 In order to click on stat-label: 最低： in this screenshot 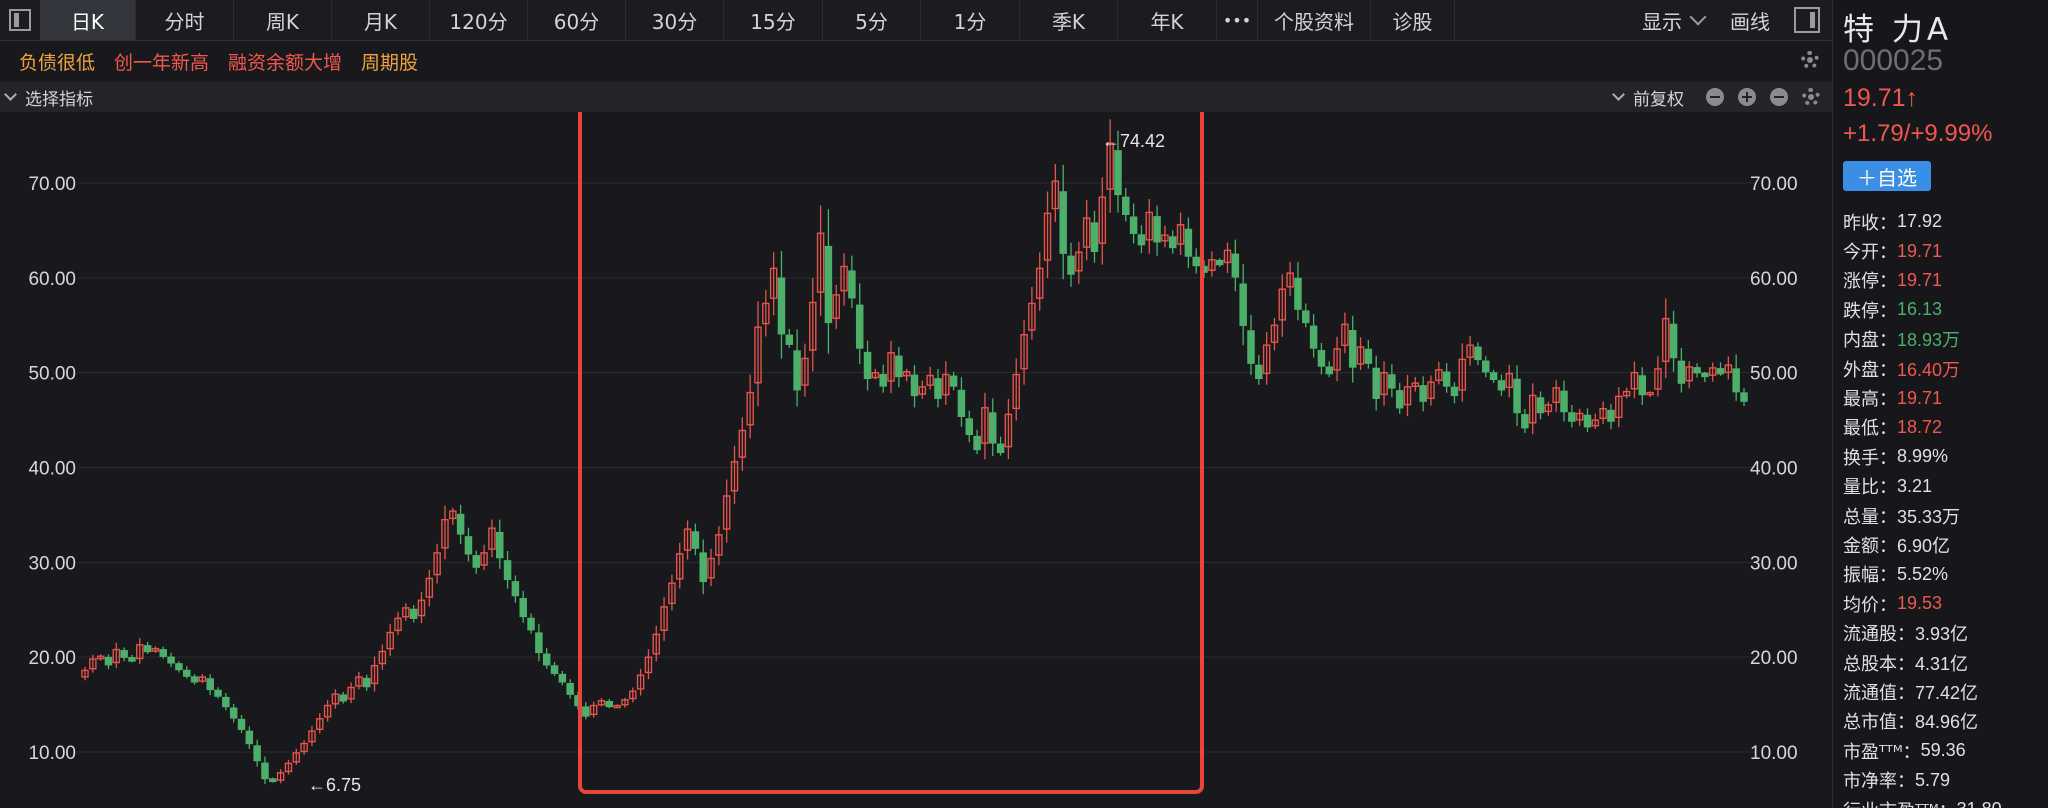, I will do `click(1870, 429)`.